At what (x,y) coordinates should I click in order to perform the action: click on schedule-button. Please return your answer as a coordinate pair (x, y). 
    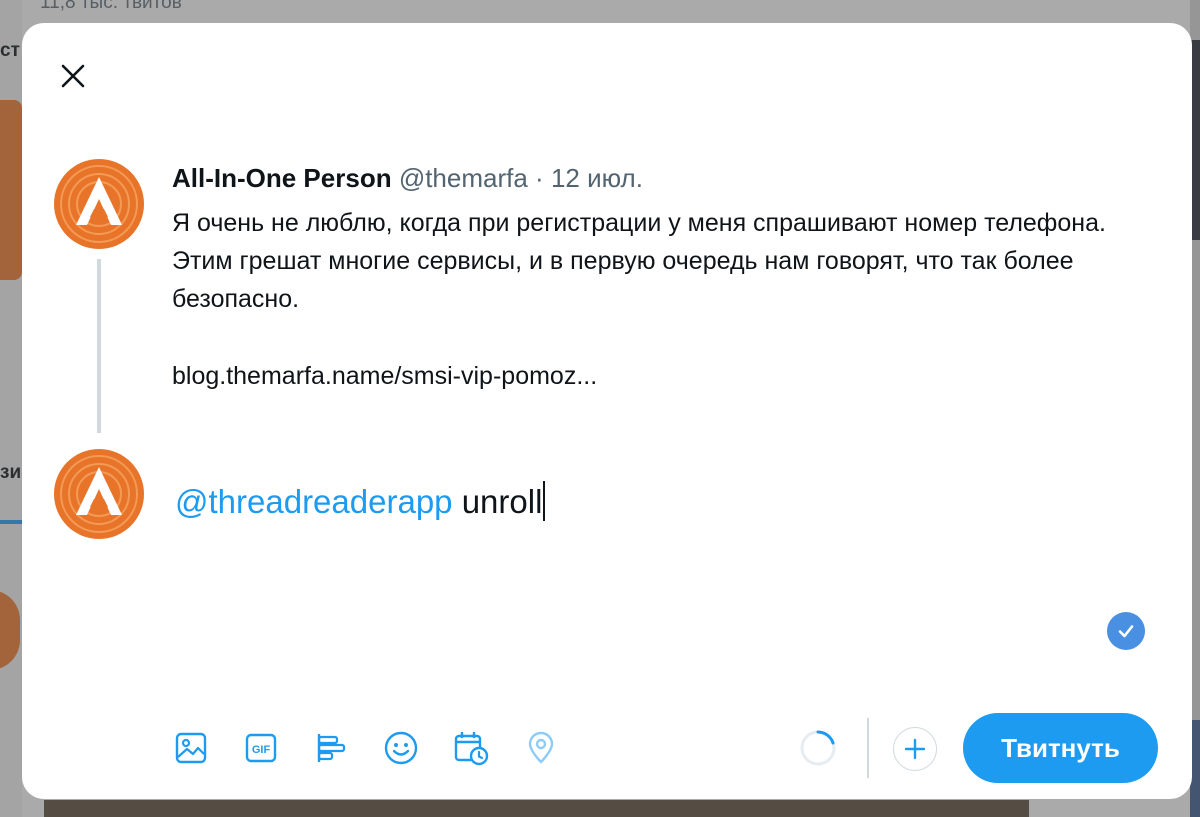
    Looking at the image, I should click on (471, 748).